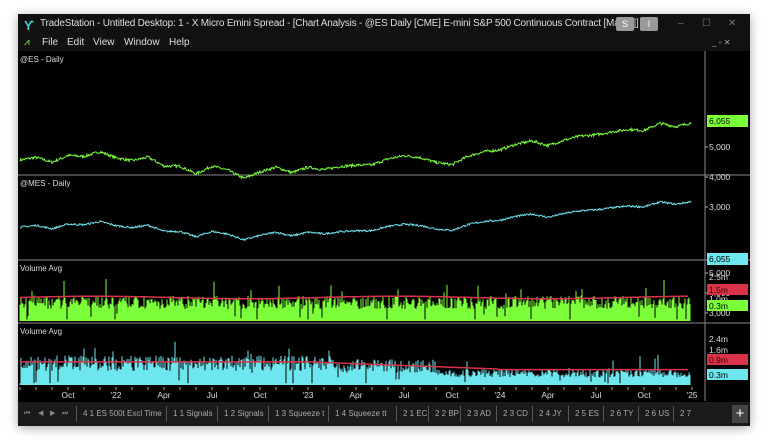 Image resolution: width=768 pixels, height=447 pixels. I want to click on close-icon: ✕, so click(732, 24).